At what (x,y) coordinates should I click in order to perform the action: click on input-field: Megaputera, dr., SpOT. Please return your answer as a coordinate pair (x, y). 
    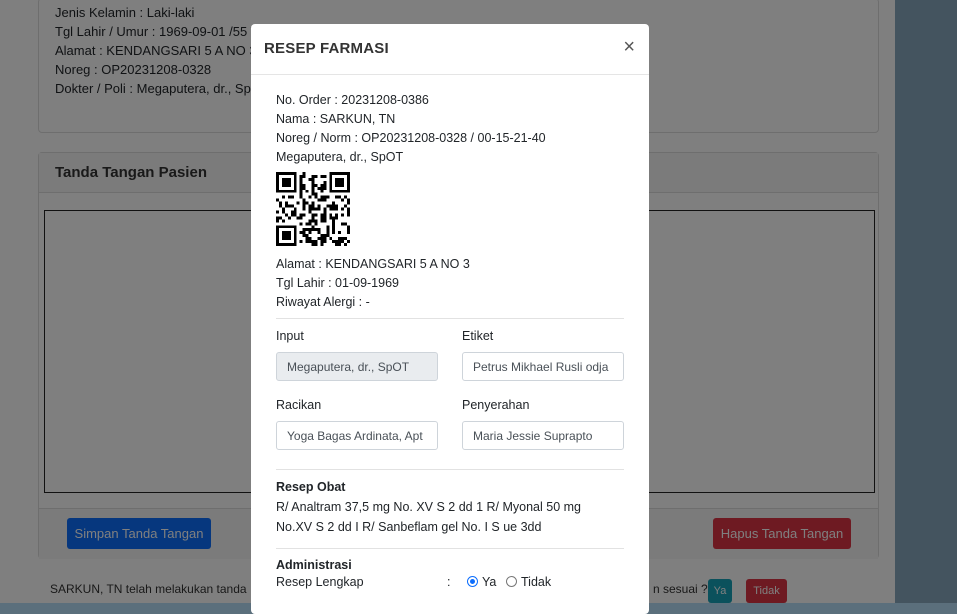
    Looking at the image, I should click on (357, 366).